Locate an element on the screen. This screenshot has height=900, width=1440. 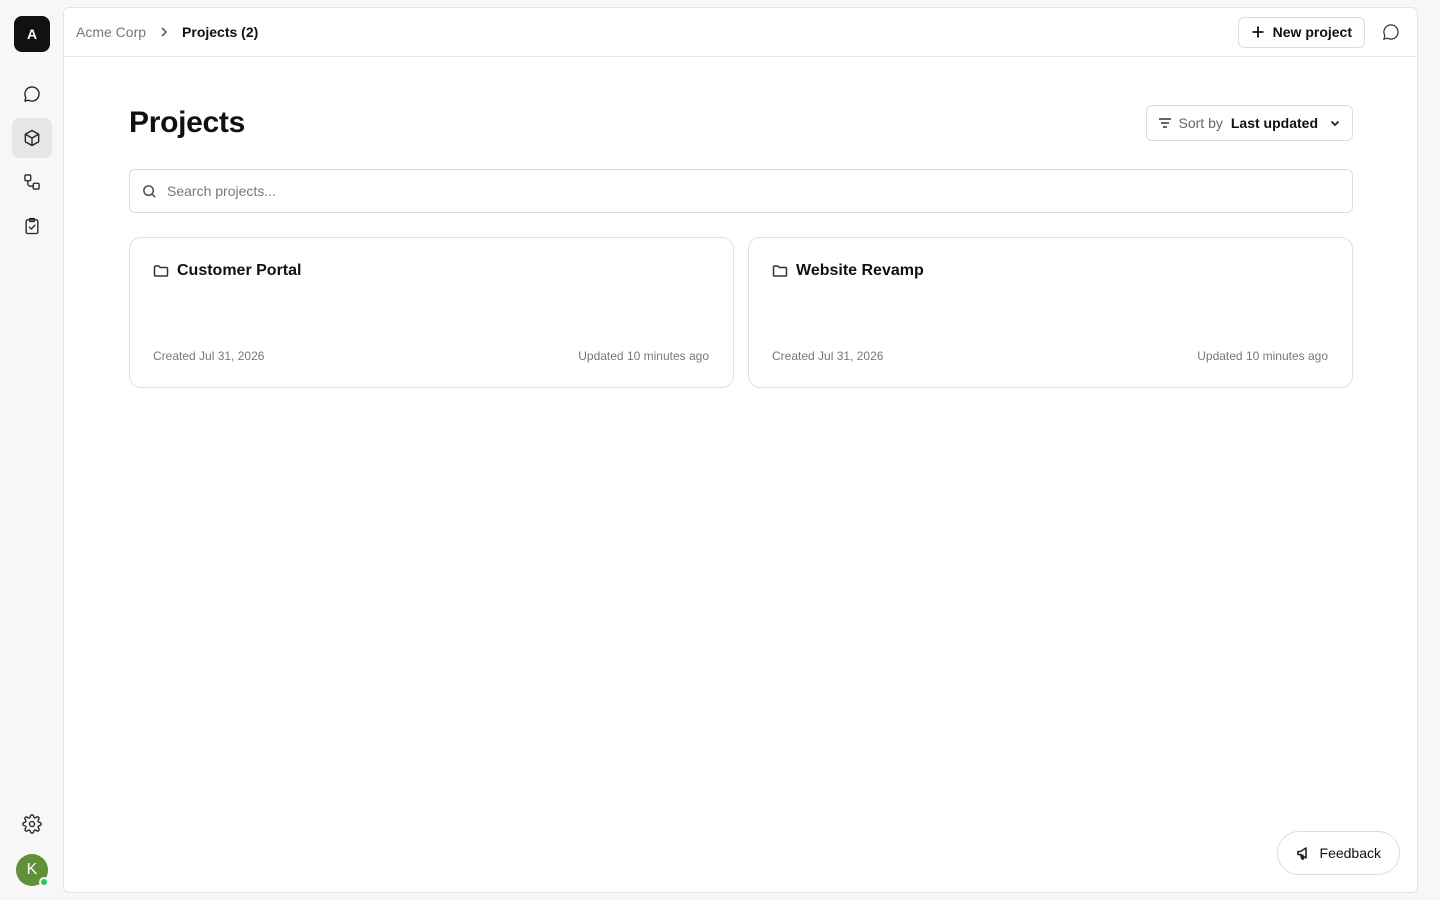
cube-icon is located at coordinates (32, 138).